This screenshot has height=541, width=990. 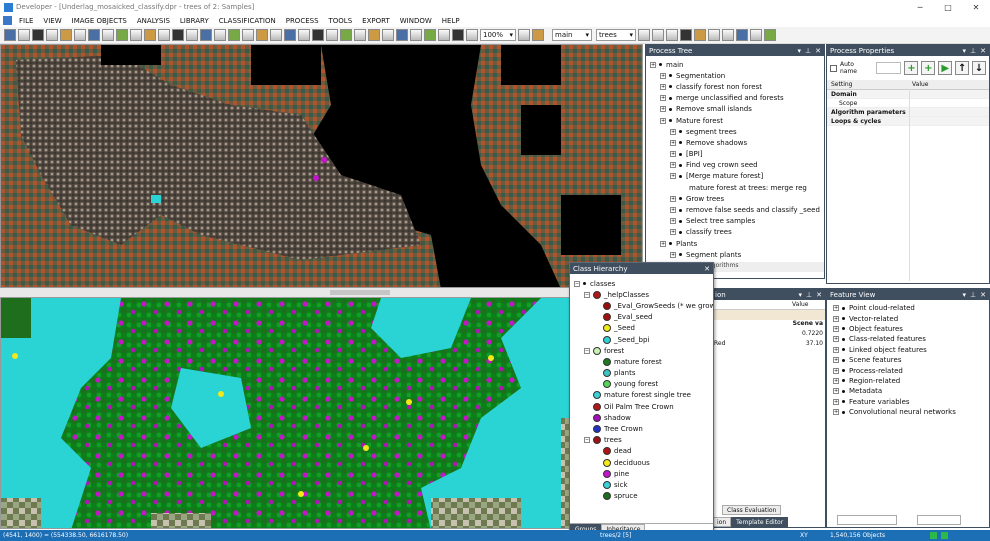 What do you see at coordinates (643, 462) in the screenshot?
I see `class-item: deciduous` at bounding box center [643, 462].